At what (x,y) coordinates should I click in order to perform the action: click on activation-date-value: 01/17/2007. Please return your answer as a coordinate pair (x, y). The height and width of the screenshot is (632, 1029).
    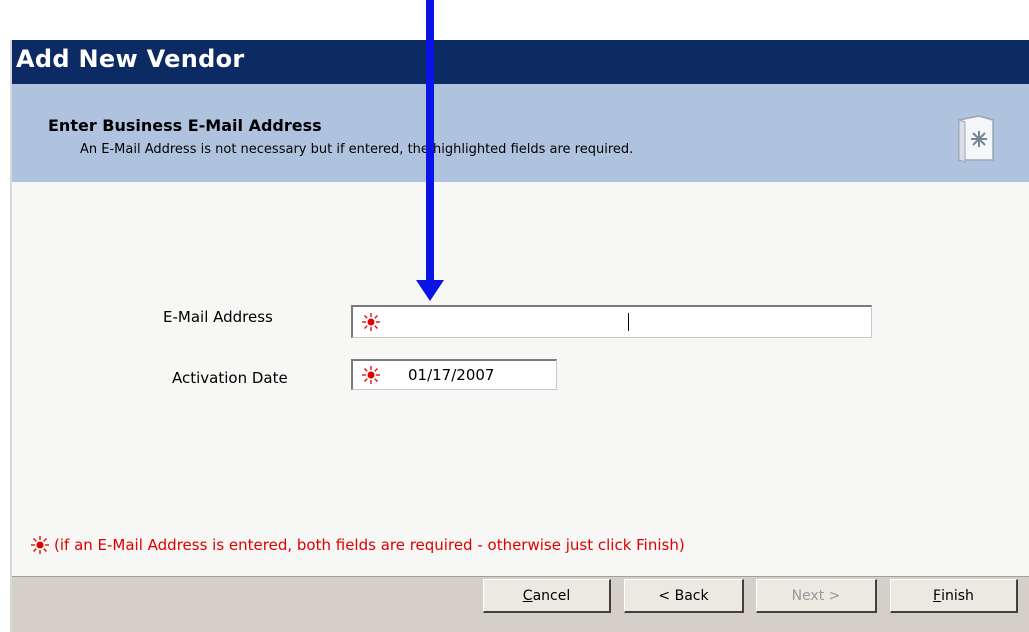
    Looking at the image, I should click on (451, 375).